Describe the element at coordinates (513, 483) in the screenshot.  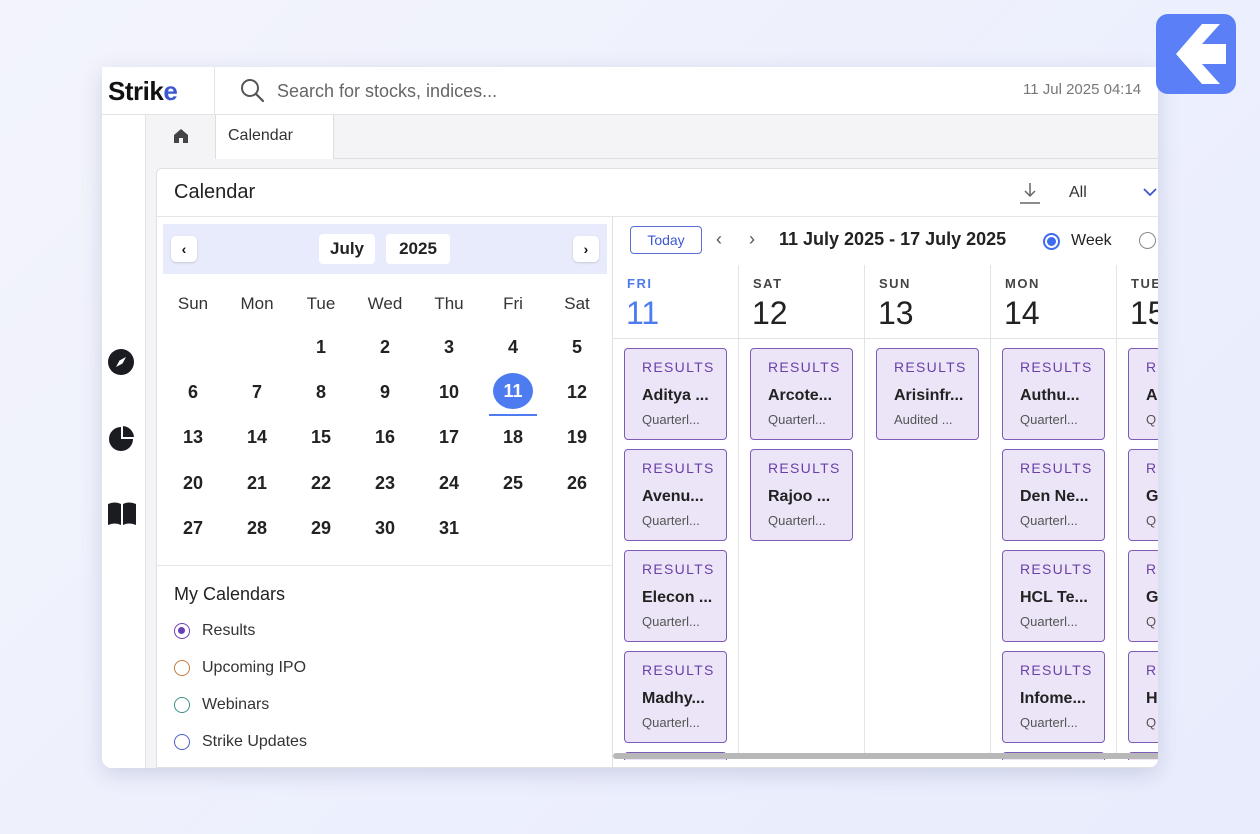
I see `calendar-day: 25` at that location.